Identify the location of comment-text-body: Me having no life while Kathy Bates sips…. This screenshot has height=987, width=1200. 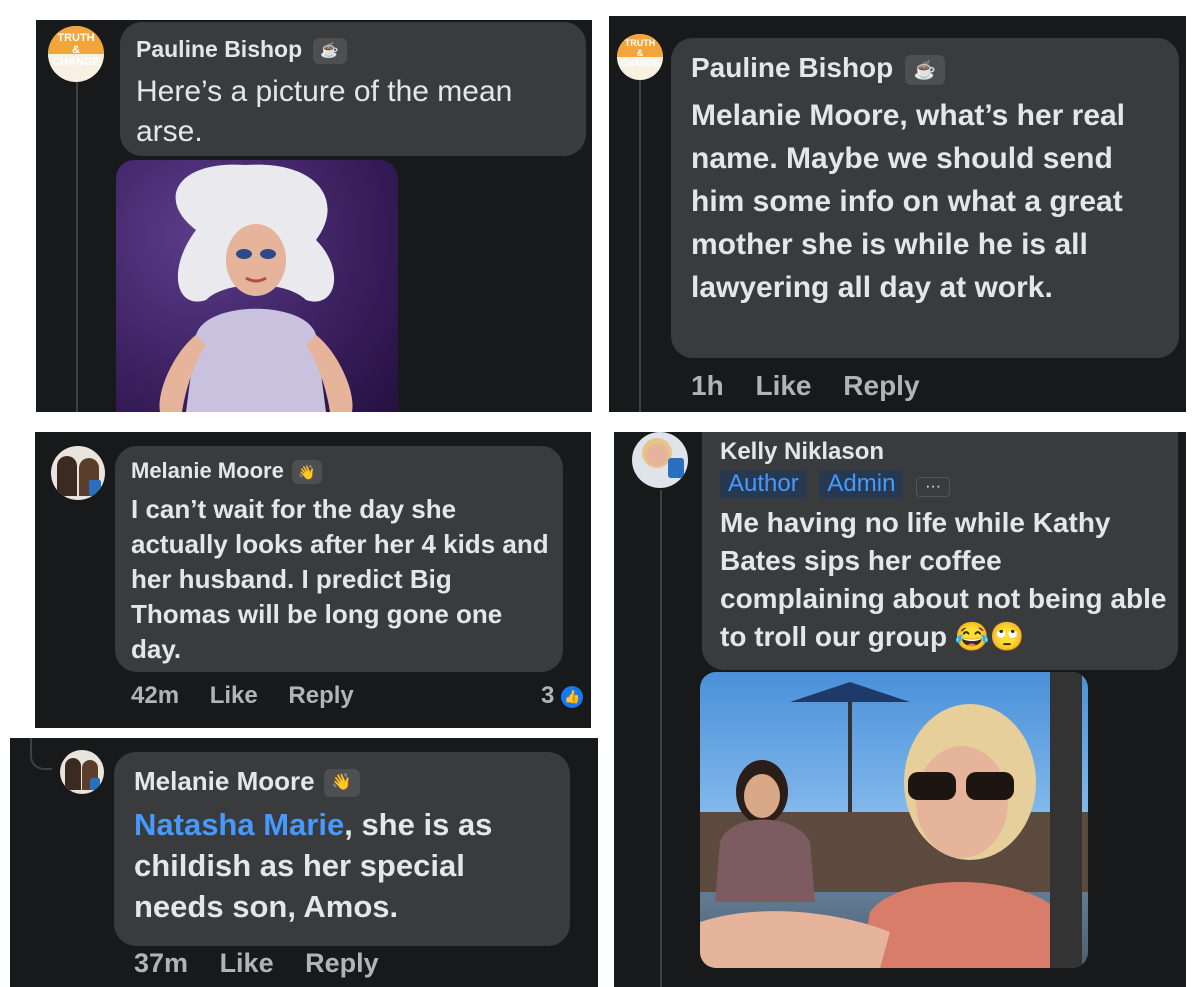
(943, 579).